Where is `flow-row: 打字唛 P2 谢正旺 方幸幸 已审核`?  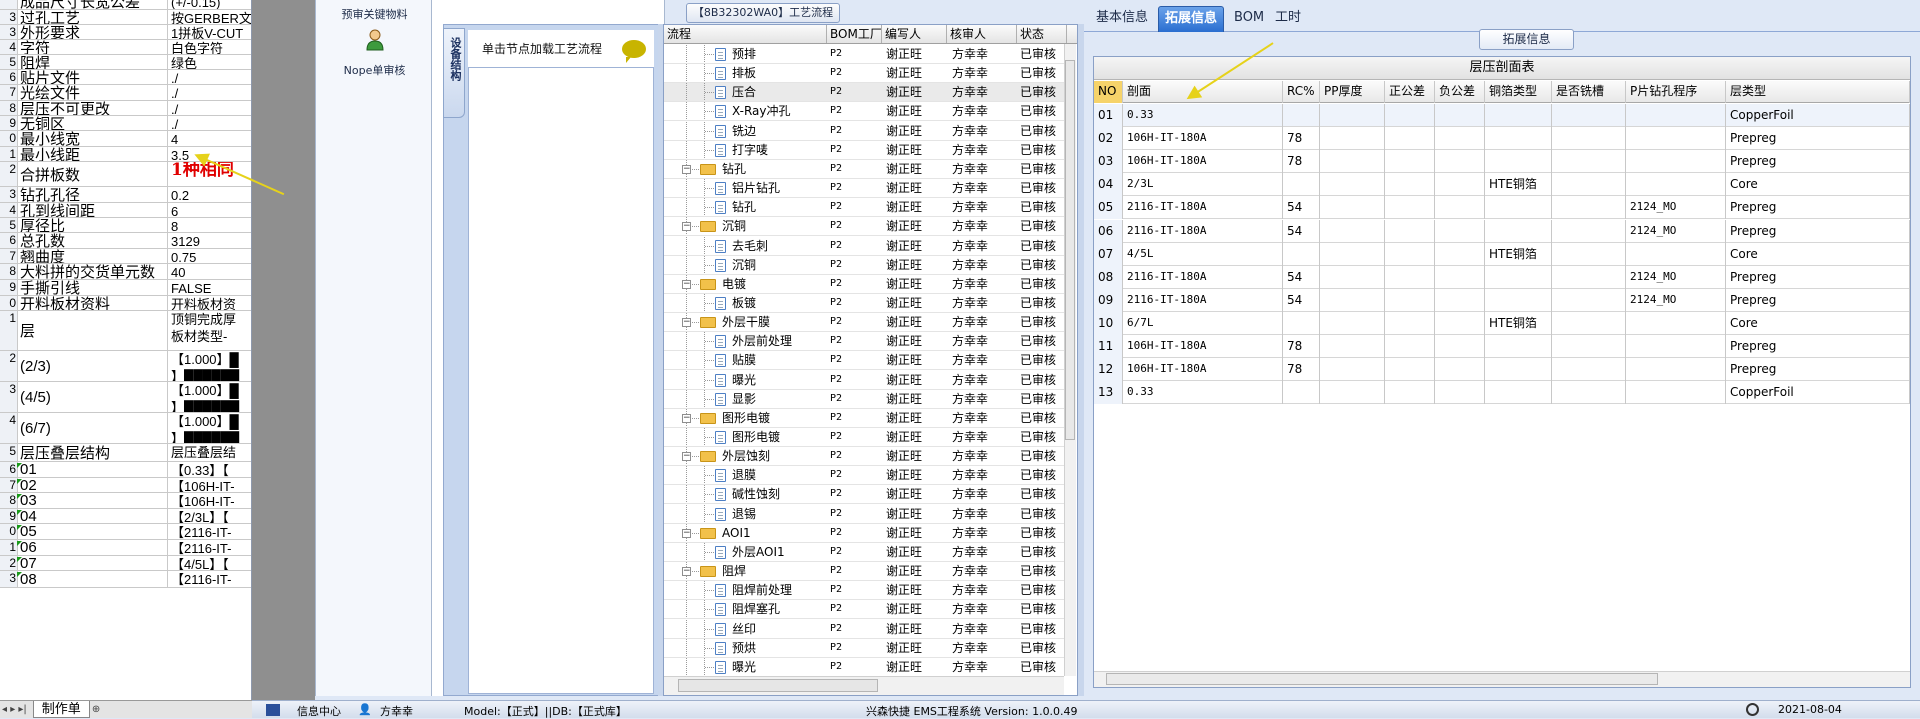
flow-row: 打字唛 P2 谢正旺 方幸幸 已审核 is located at coordinates (864, 150).